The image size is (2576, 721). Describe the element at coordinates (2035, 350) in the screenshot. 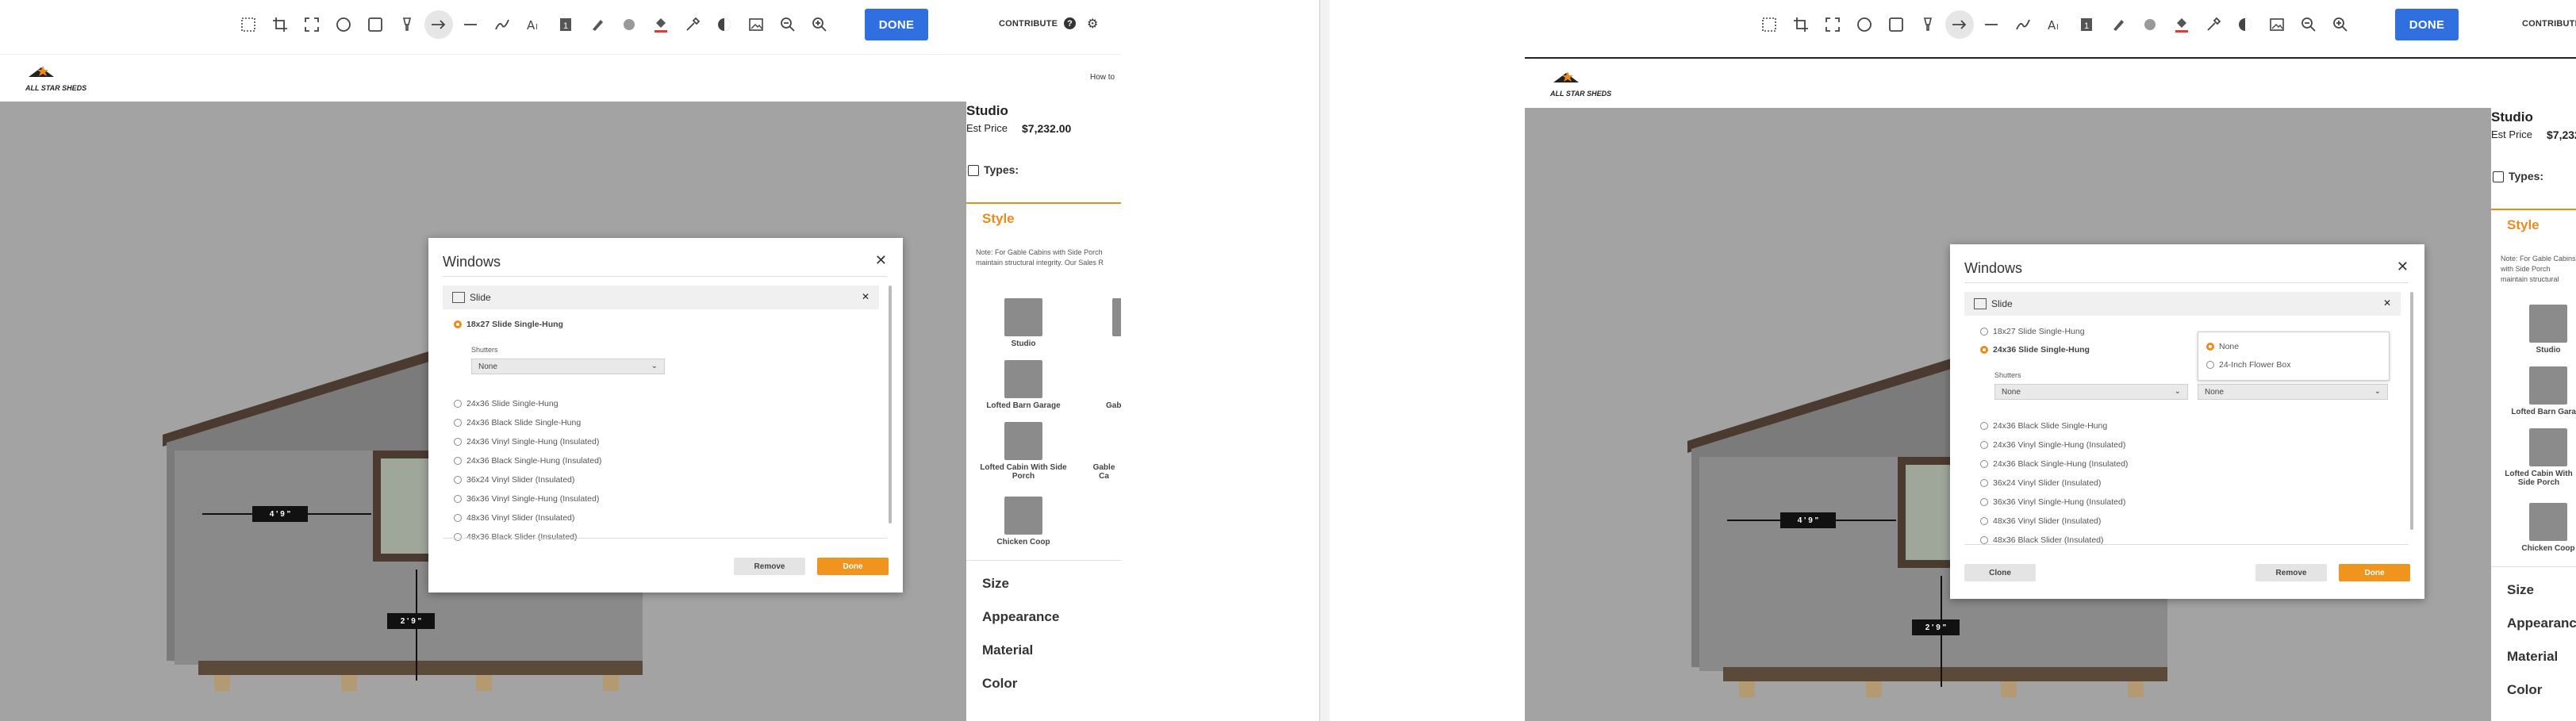

I see `option-selected-2: 24x36 Slide Single-Hung` at that location.